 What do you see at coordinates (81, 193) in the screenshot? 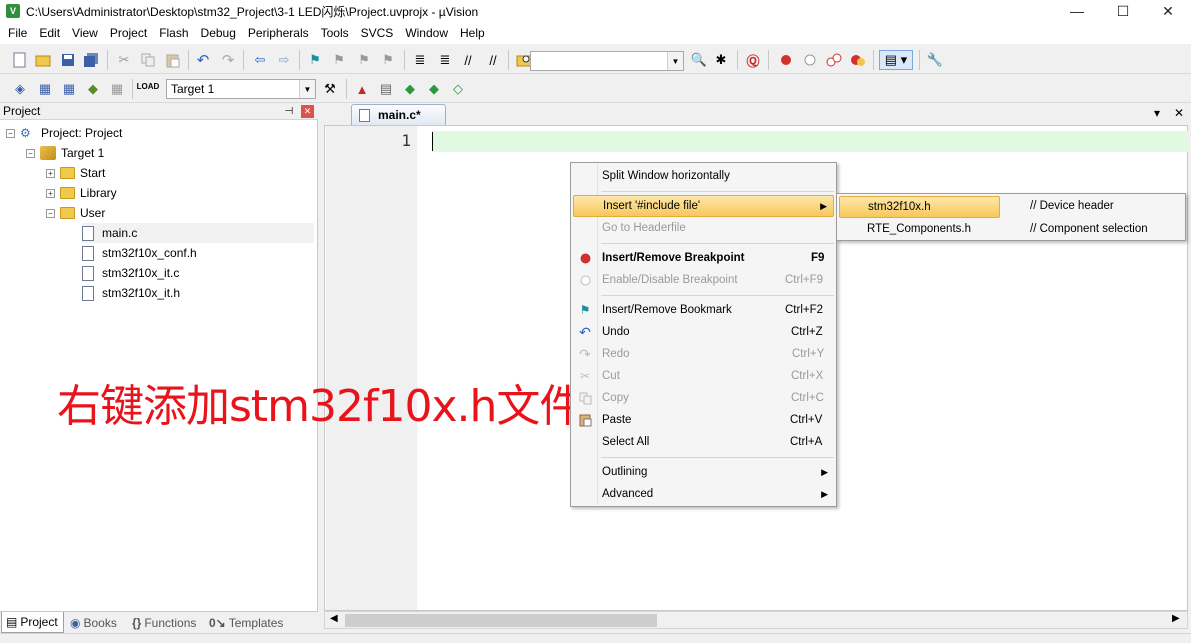
I see `tree-group-library: + Library` at bounding box center [81, 193].